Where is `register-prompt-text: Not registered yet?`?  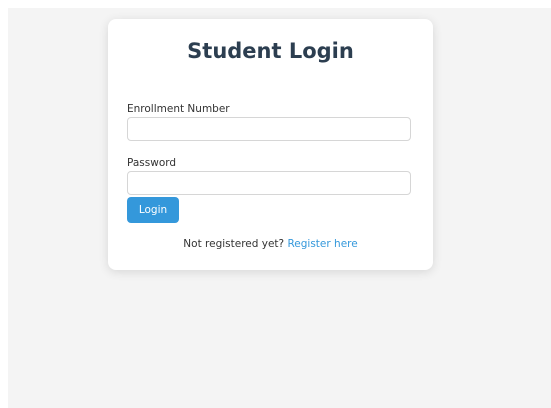 register-prompt-text: Not registered yet? is located at coordinates (234, 244).